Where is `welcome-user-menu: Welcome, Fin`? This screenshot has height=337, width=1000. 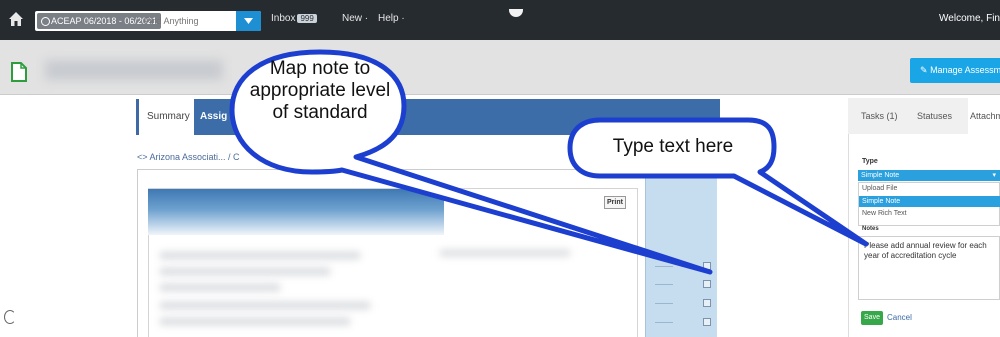 welcome-user-menu: Welcome, Fin is located at coordinates (969, 18).